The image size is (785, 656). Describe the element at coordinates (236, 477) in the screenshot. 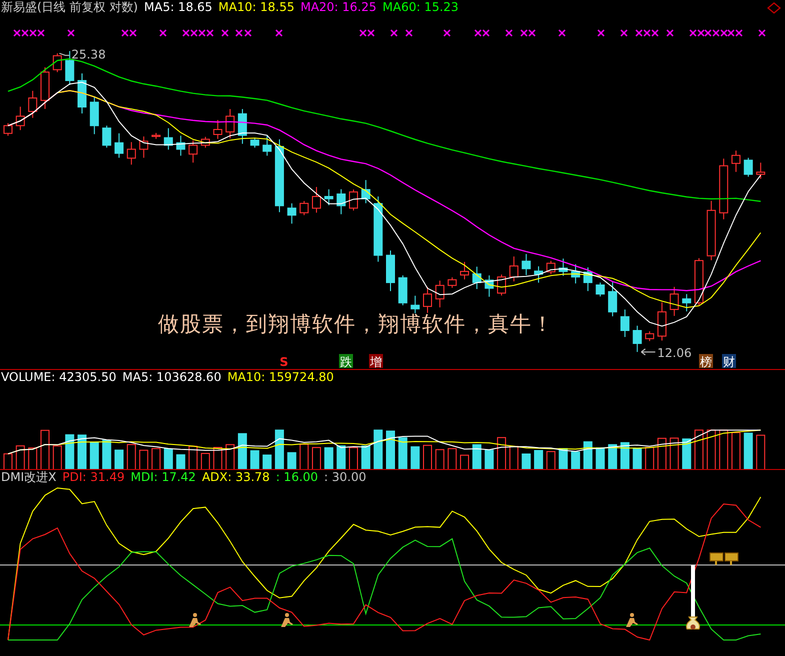

I see `dmi-legend: ADX: 33.78` at that location.